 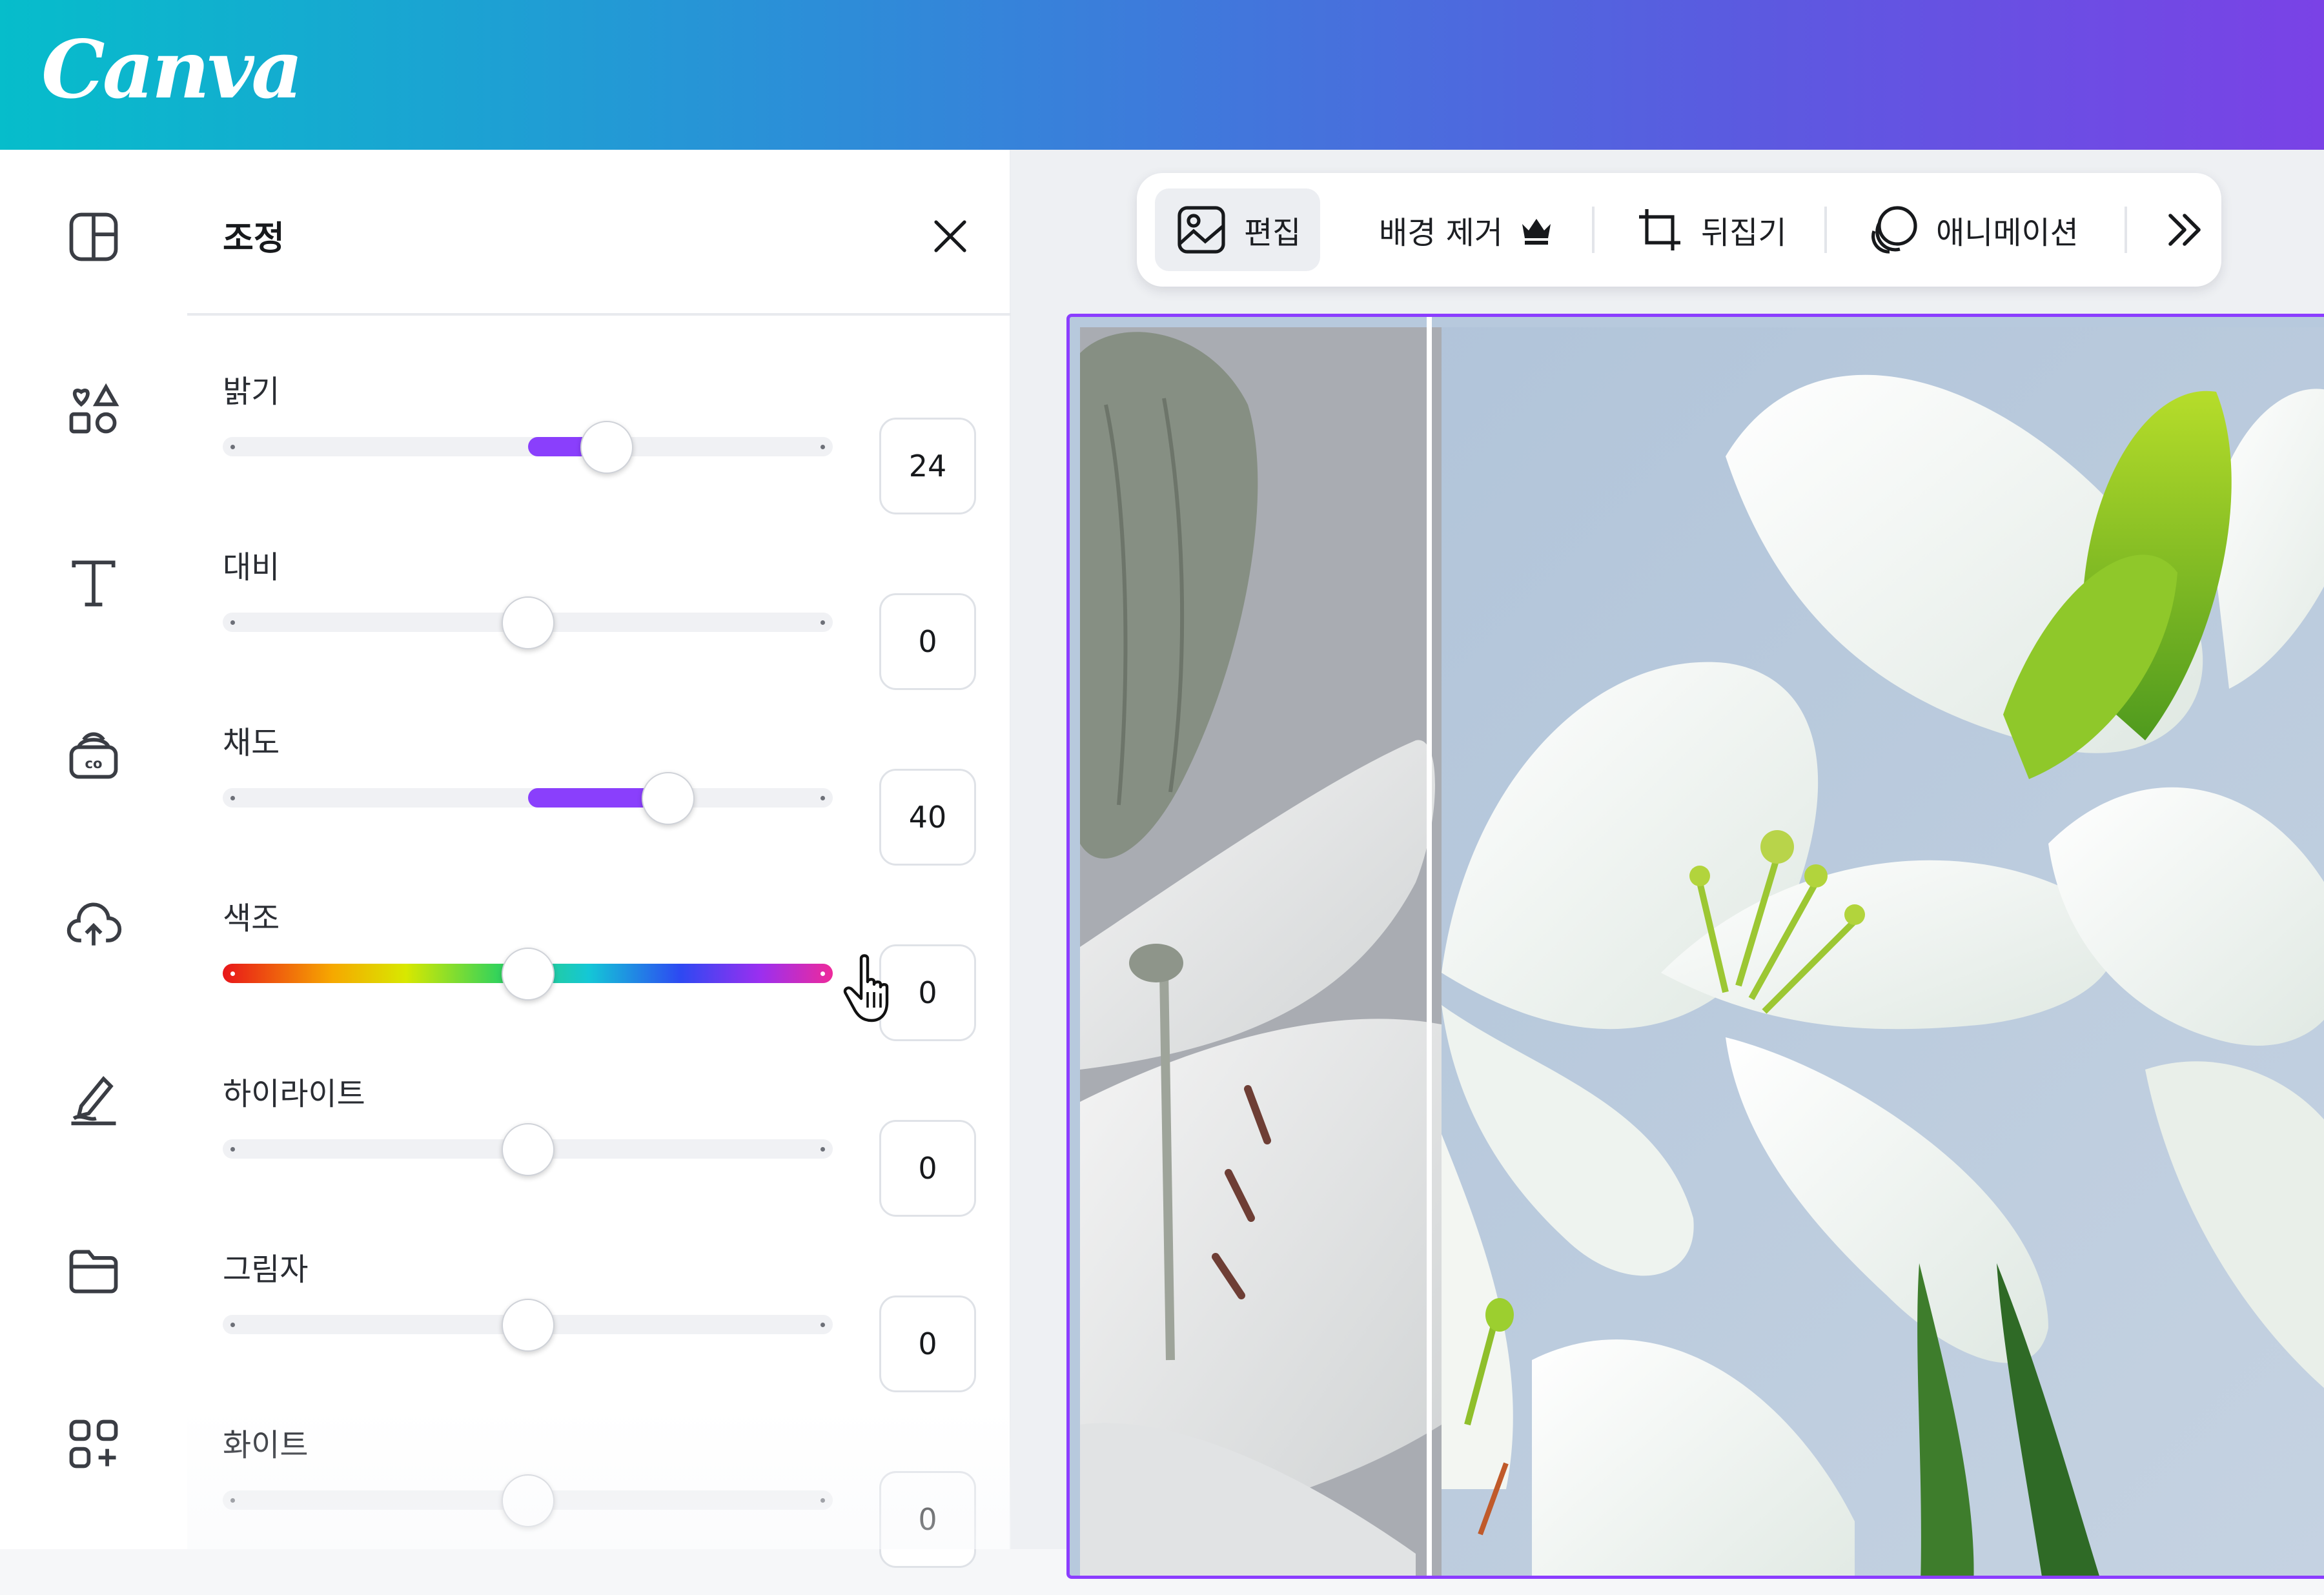 I want to click on adjustment-row: 하이라이트 0, so click(x=599, y=1156).